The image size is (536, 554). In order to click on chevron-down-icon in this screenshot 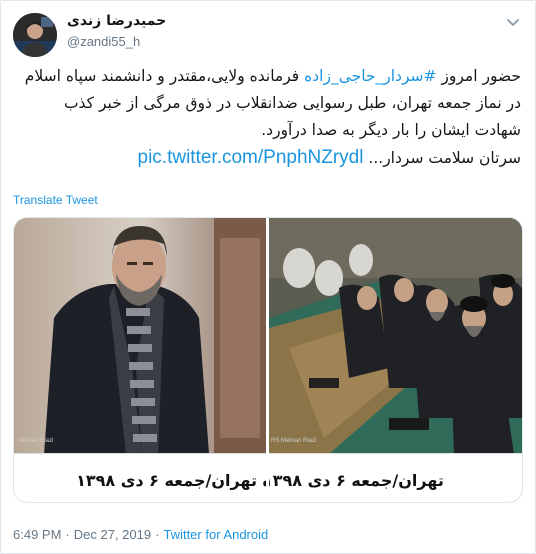, I will do `click(513, 22)`.